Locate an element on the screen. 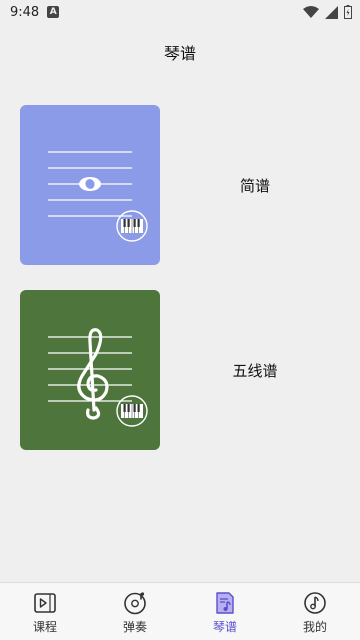 This screenshot has width=360, height=640. tab-label: 我的 is located at coordinates (314, 627).